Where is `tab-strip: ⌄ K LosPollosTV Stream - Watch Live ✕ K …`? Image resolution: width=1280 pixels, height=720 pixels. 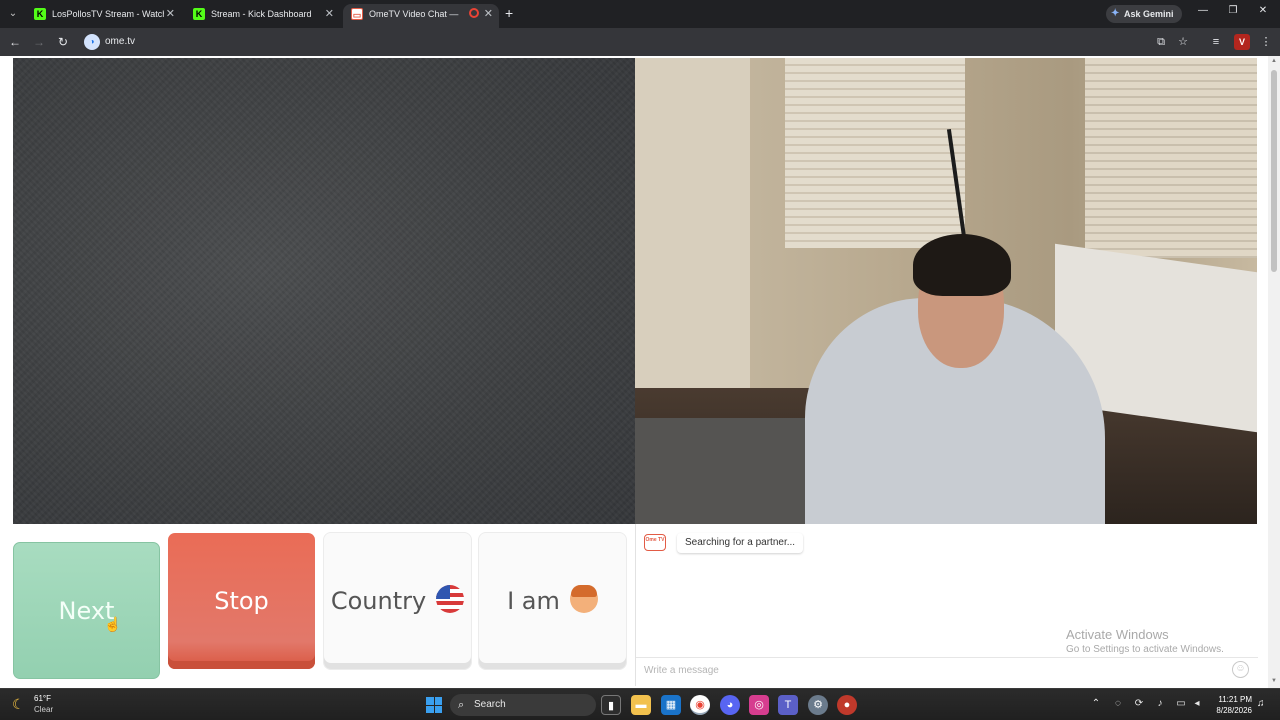
tab-strip: ⌄ K LosPollosTV Stream - Watch Live ✕ K … is located at coordinates (640, 14).